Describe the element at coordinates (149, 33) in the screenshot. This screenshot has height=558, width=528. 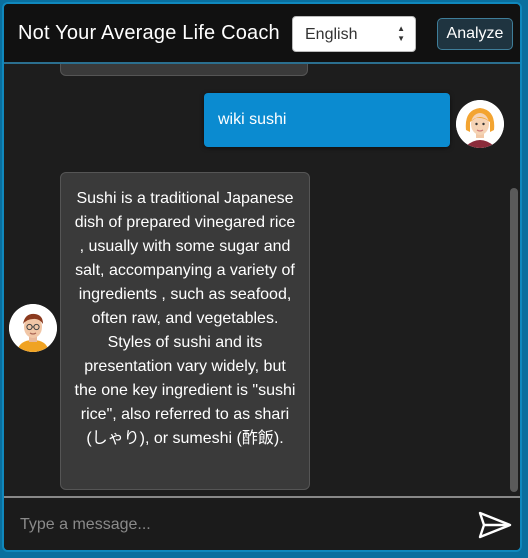
I see `app-title: Not Your Average Life Coach` at that location.